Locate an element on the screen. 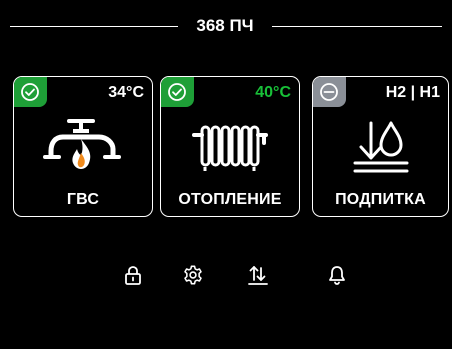  page-title: 368 ПЧ is located at coordinates (225, 25).